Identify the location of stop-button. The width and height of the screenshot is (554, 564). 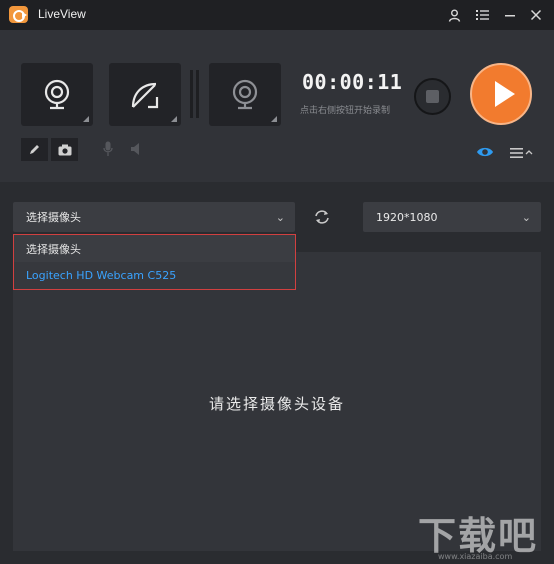
(432, 96).